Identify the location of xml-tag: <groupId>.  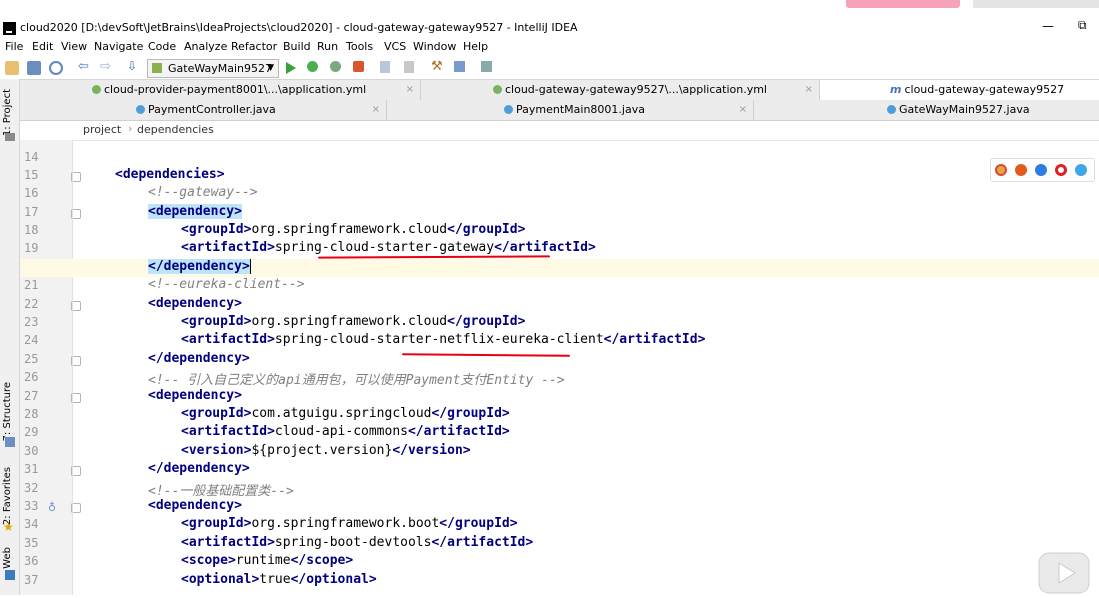
(216, 413).